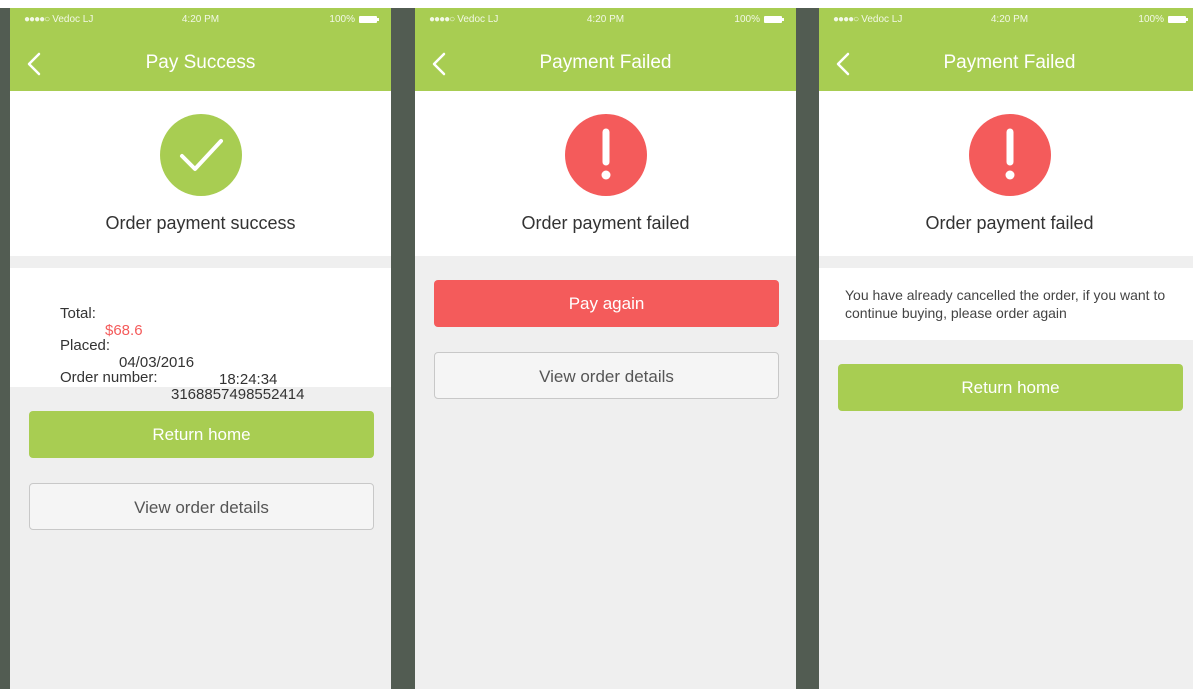 The width and height of the screenshot is (1193, 689). I want to click on page-title: Pay Success, so click(200, 62).